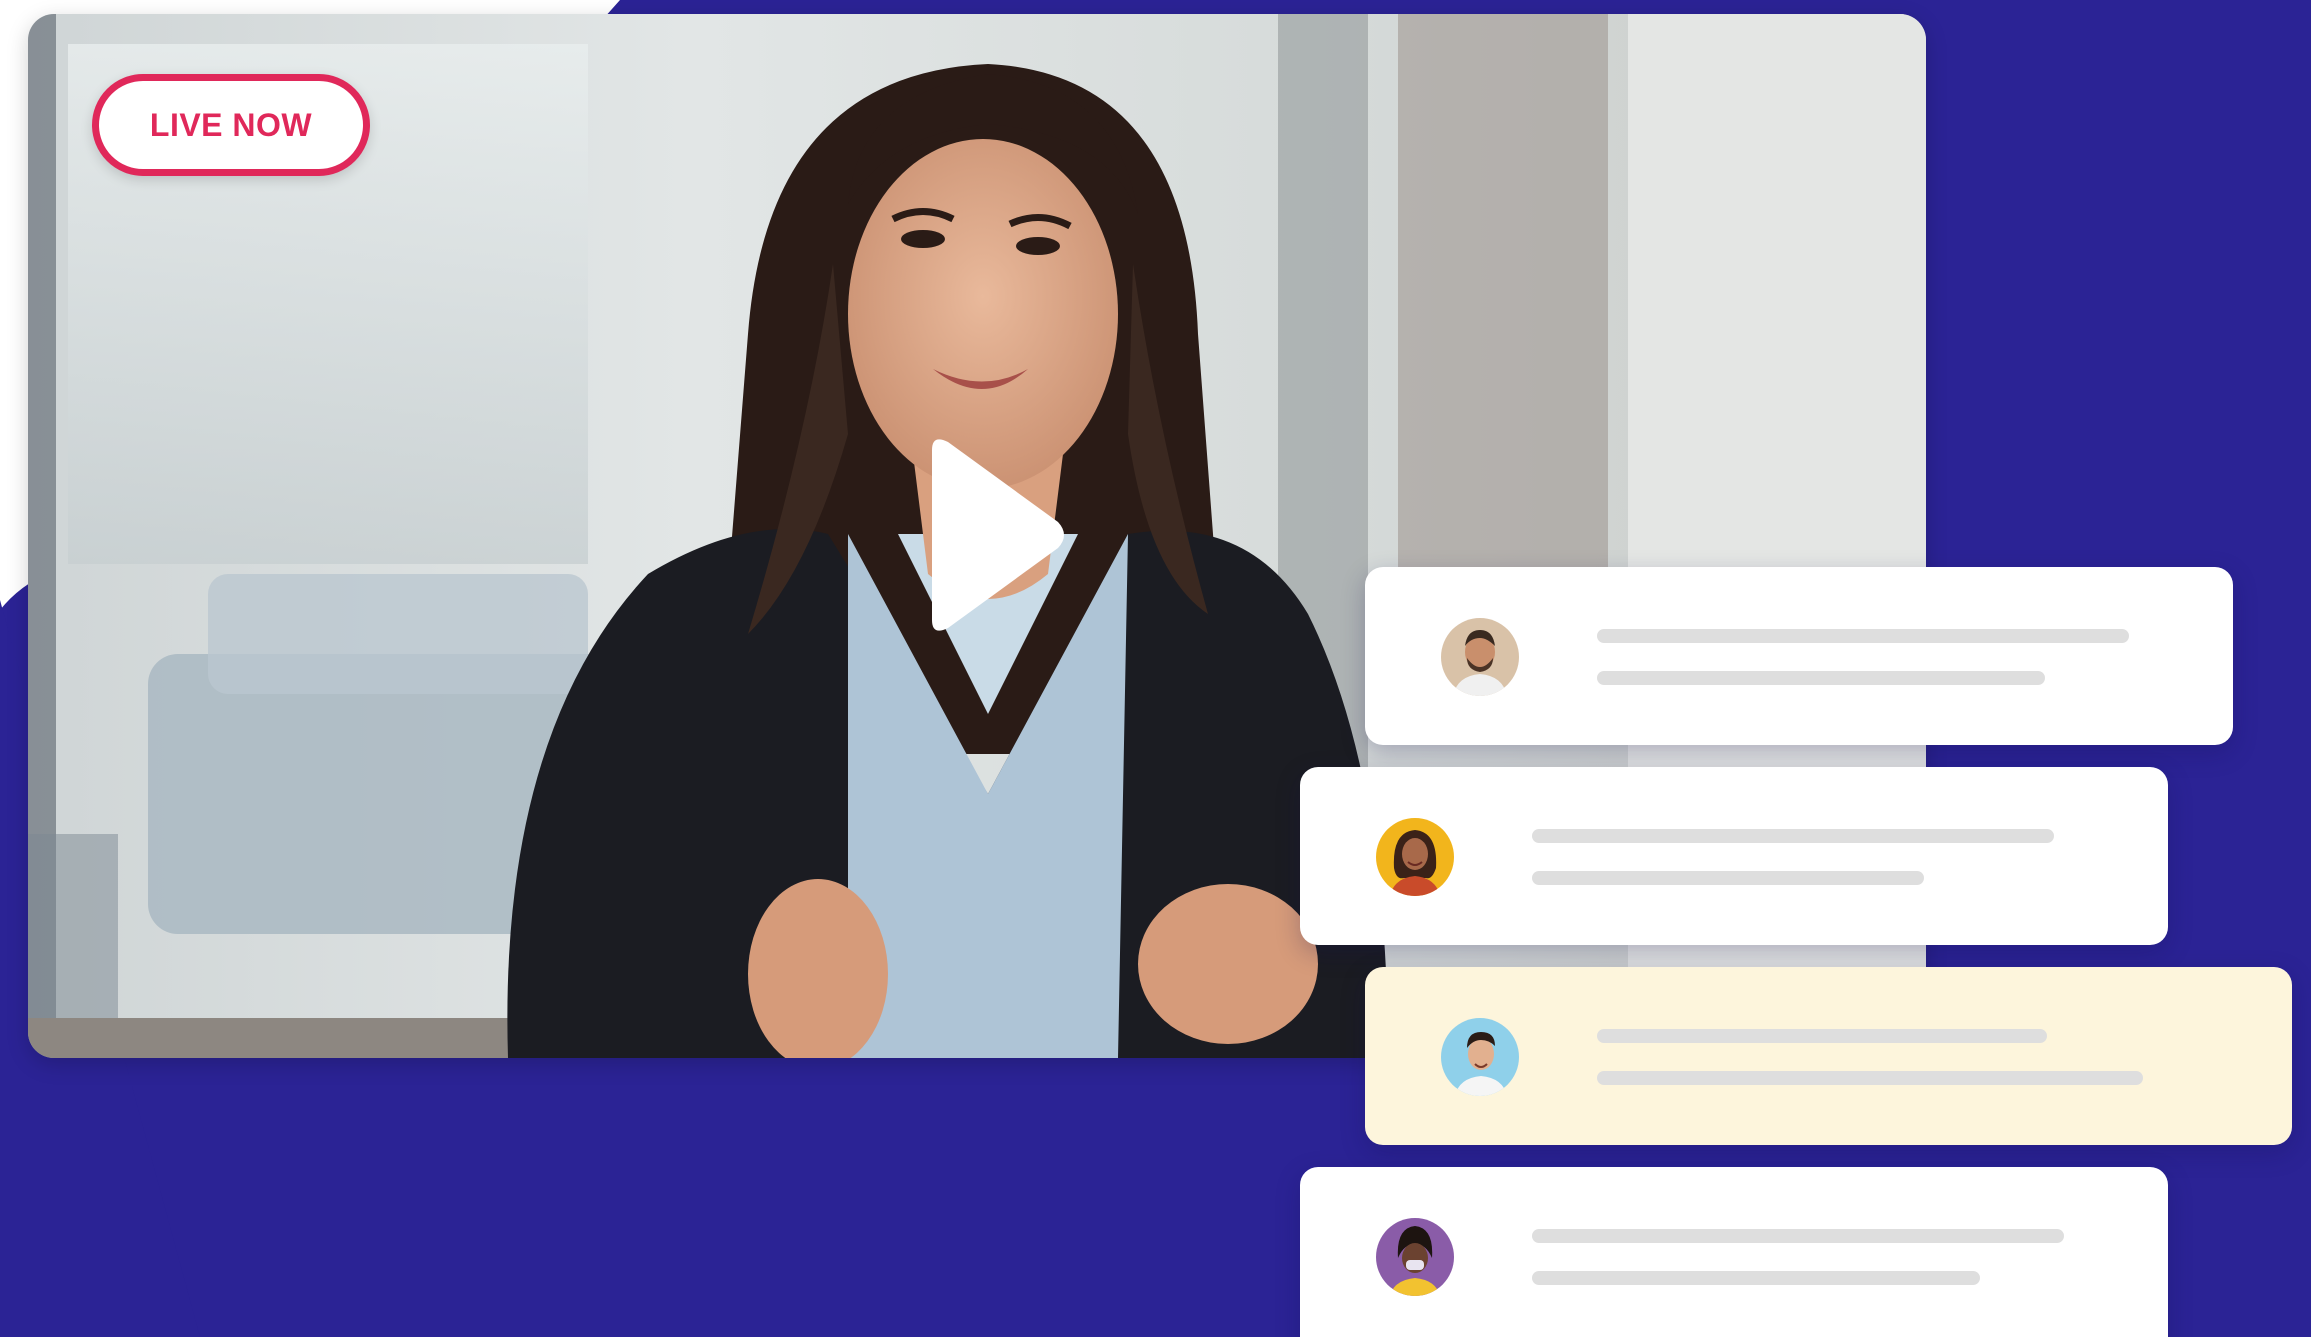 This screenshot has width=2311, height=1337. I want to click on comment-card-highlighted, so click(1828, 1056).